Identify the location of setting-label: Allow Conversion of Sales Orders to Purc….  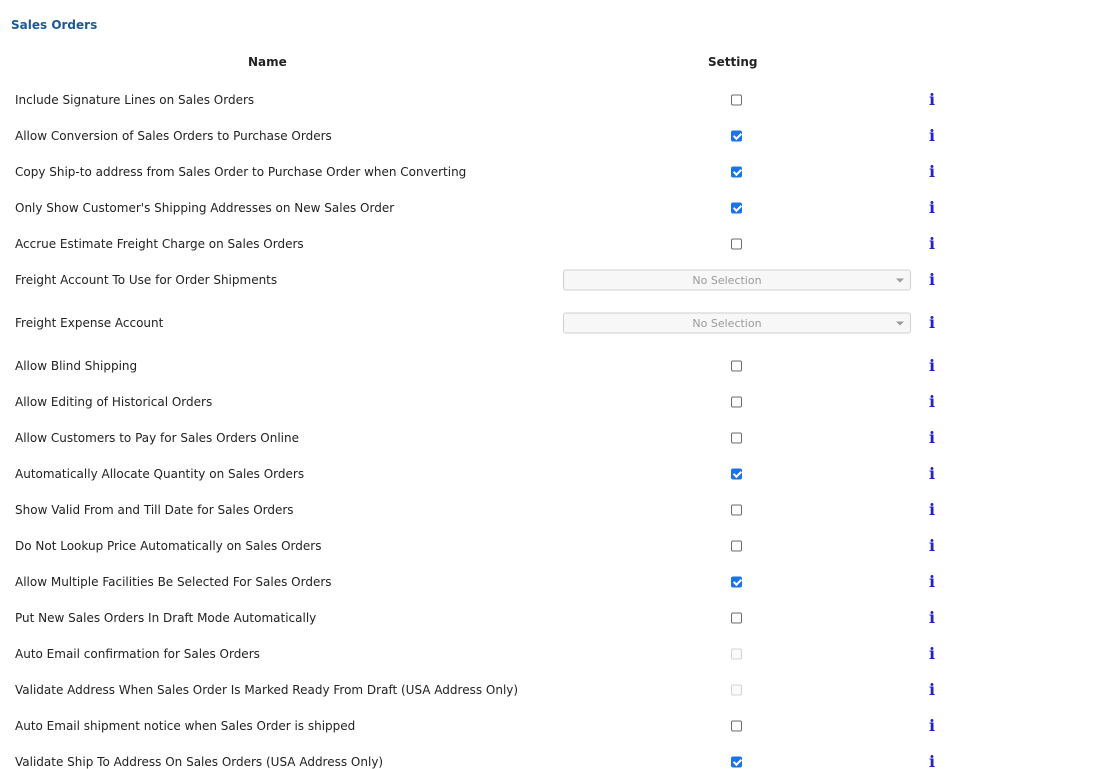
(173, 136).